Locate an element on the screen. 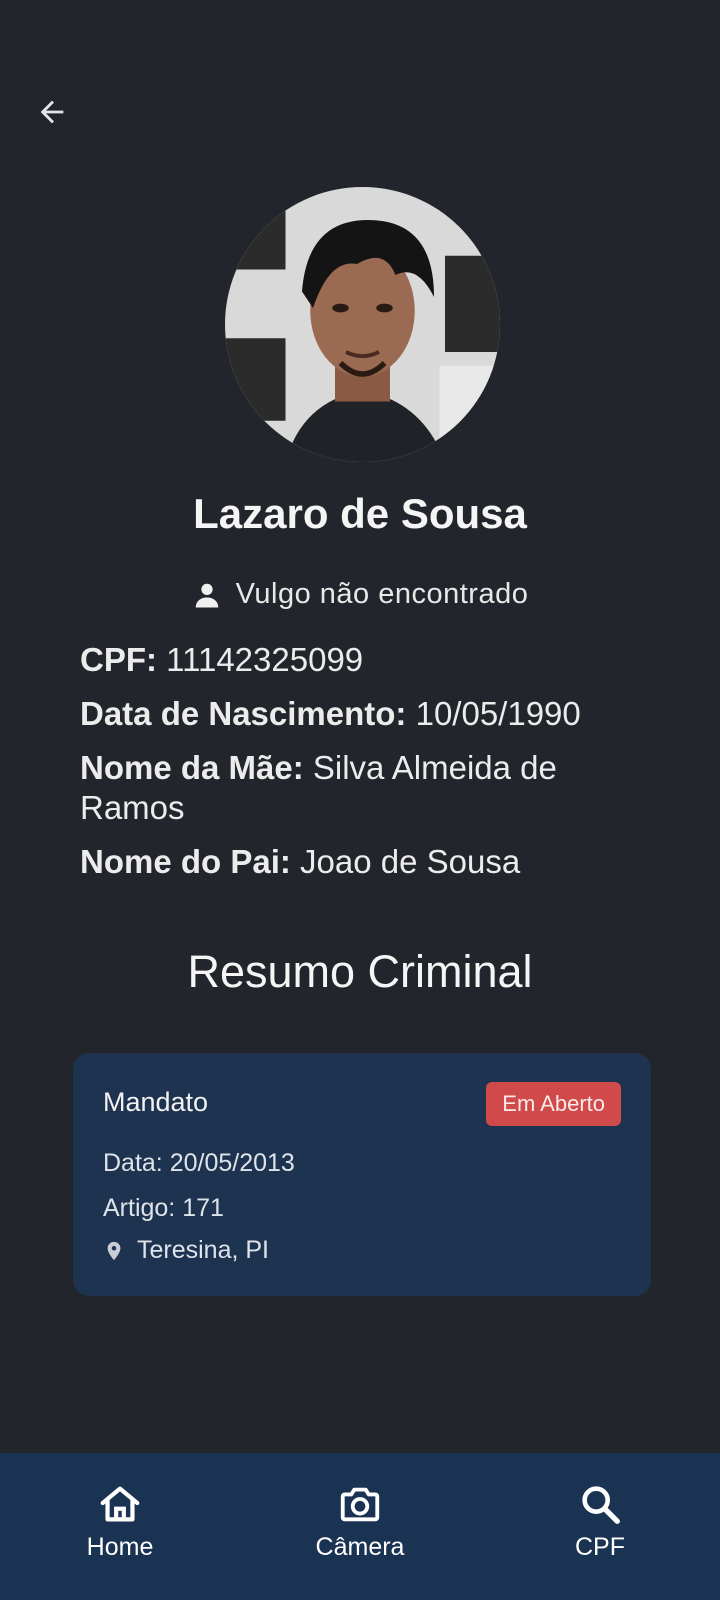 This screenshot has width=720, height=1600. detail-value: 10/05/1990 is located at coordinates (493, 713).